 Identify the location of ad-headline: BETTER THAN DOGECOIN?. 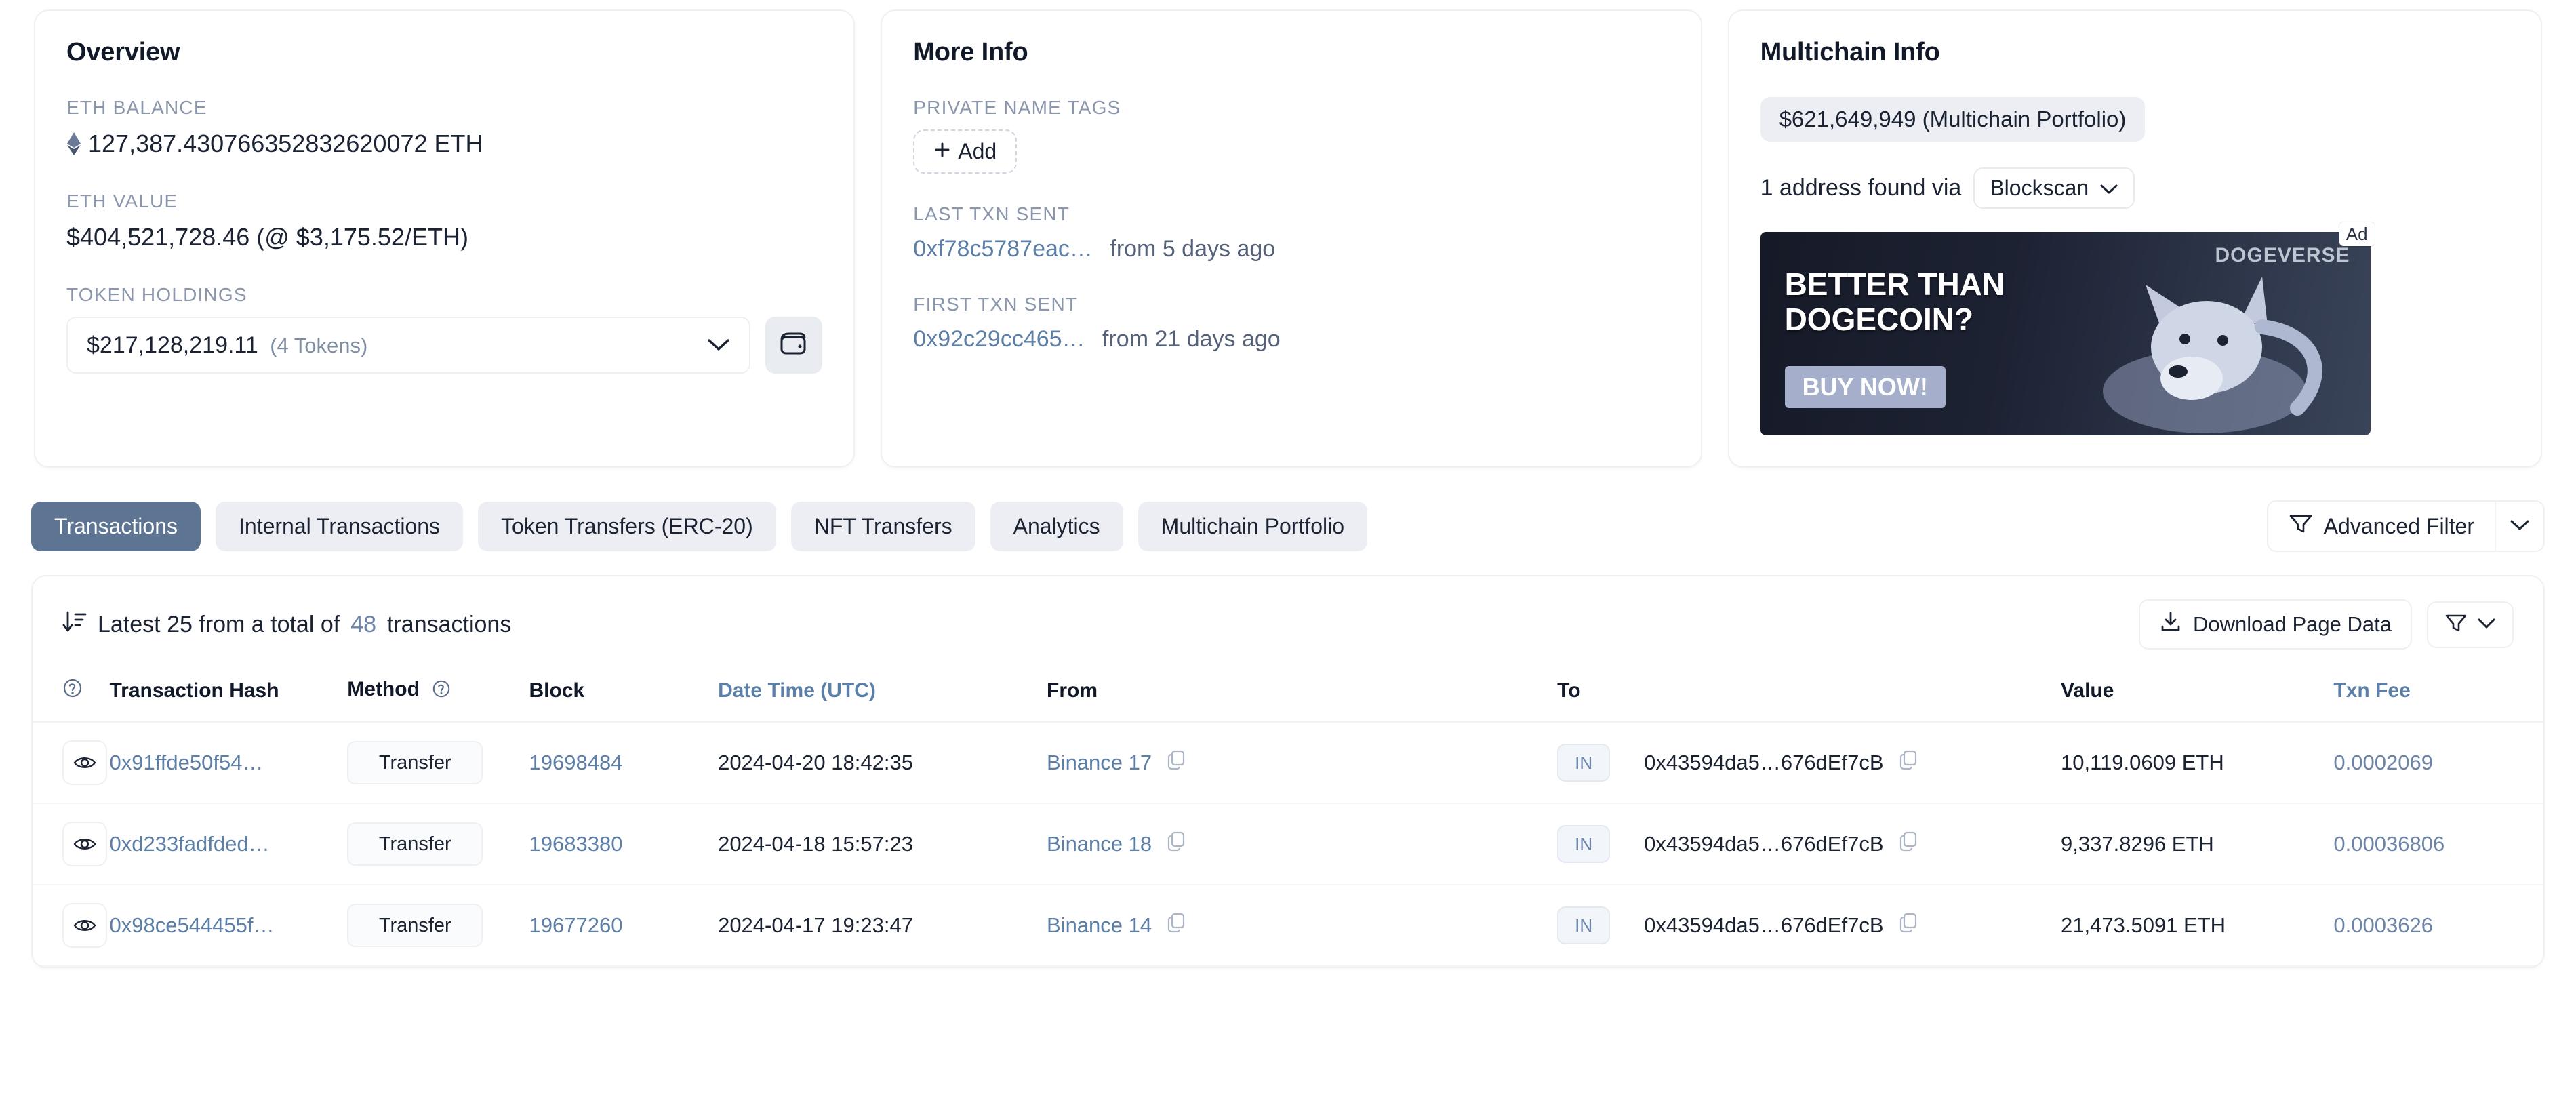
(1894, 302).